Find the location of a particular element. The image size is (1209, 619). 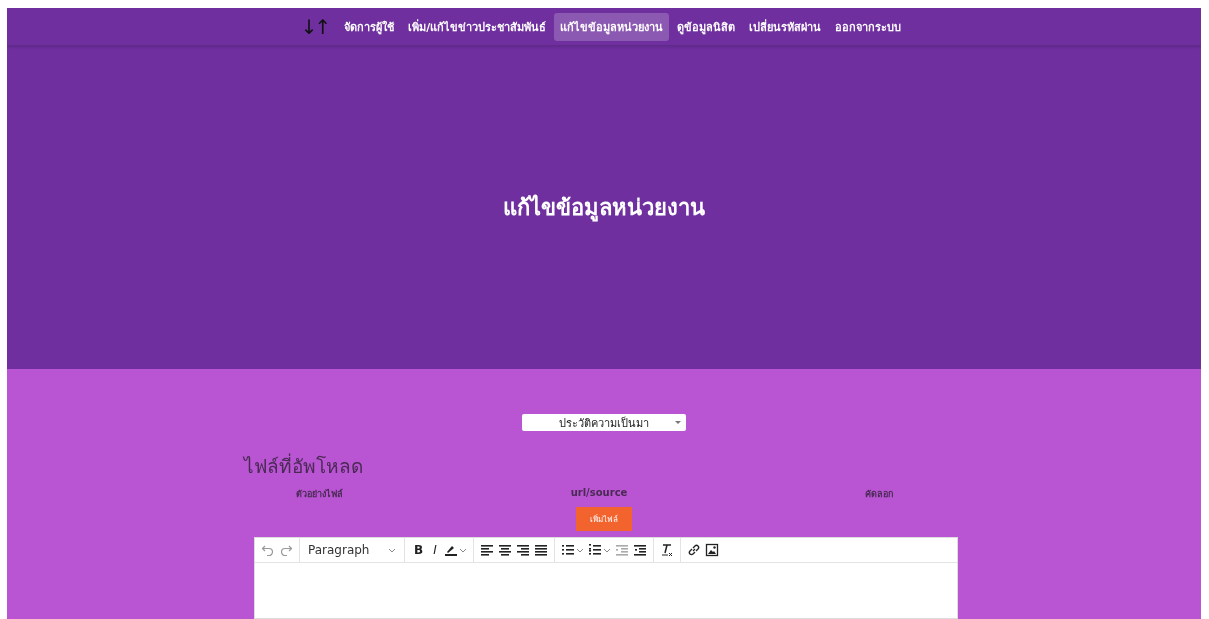

numbered-list-icon is located at coordinates (594, 550).